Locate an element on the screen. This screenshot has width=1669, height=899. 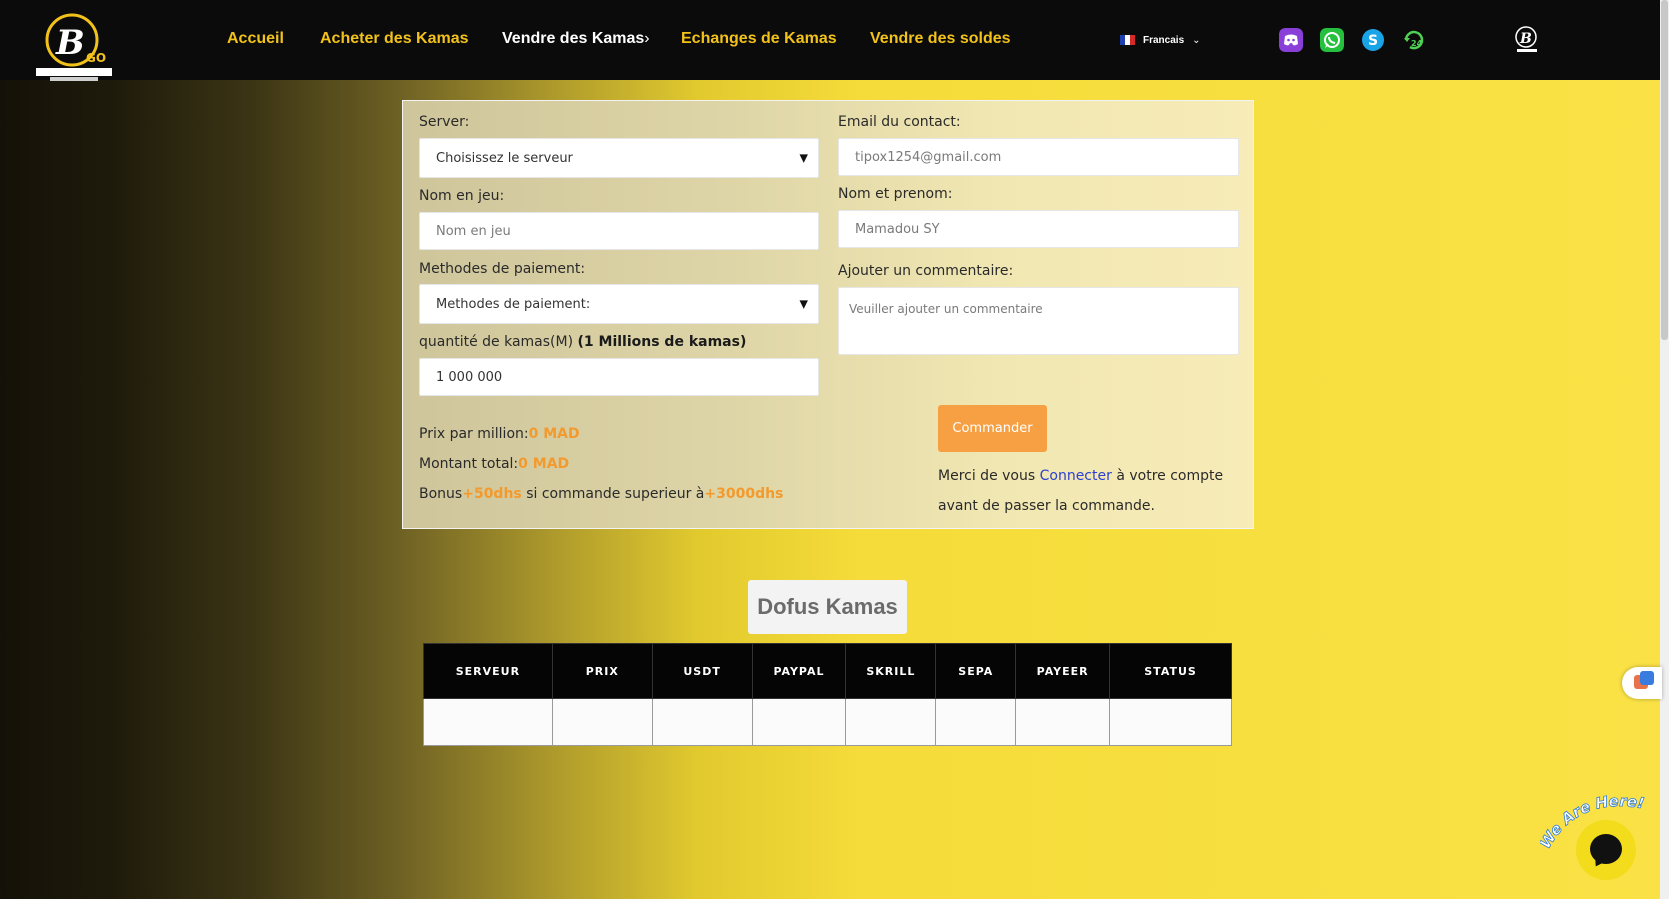
commander-button: Commander is located at coordinates (992, 428).